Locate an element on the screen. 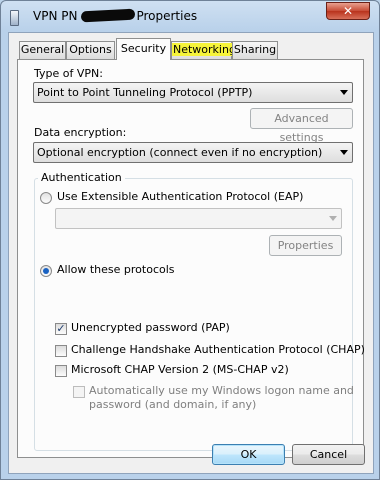 Image resolution: width=380 pixels, height=480 pixels. auto-logon-checkbox is located at coordinates (79, 392).